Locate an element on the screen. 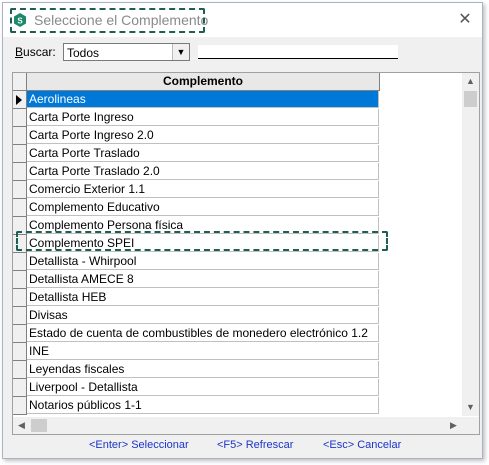 This screenshot has height=465, width=489. complement-name-cell: Detallista AMECE 8 is located at coordinates (203, 279).